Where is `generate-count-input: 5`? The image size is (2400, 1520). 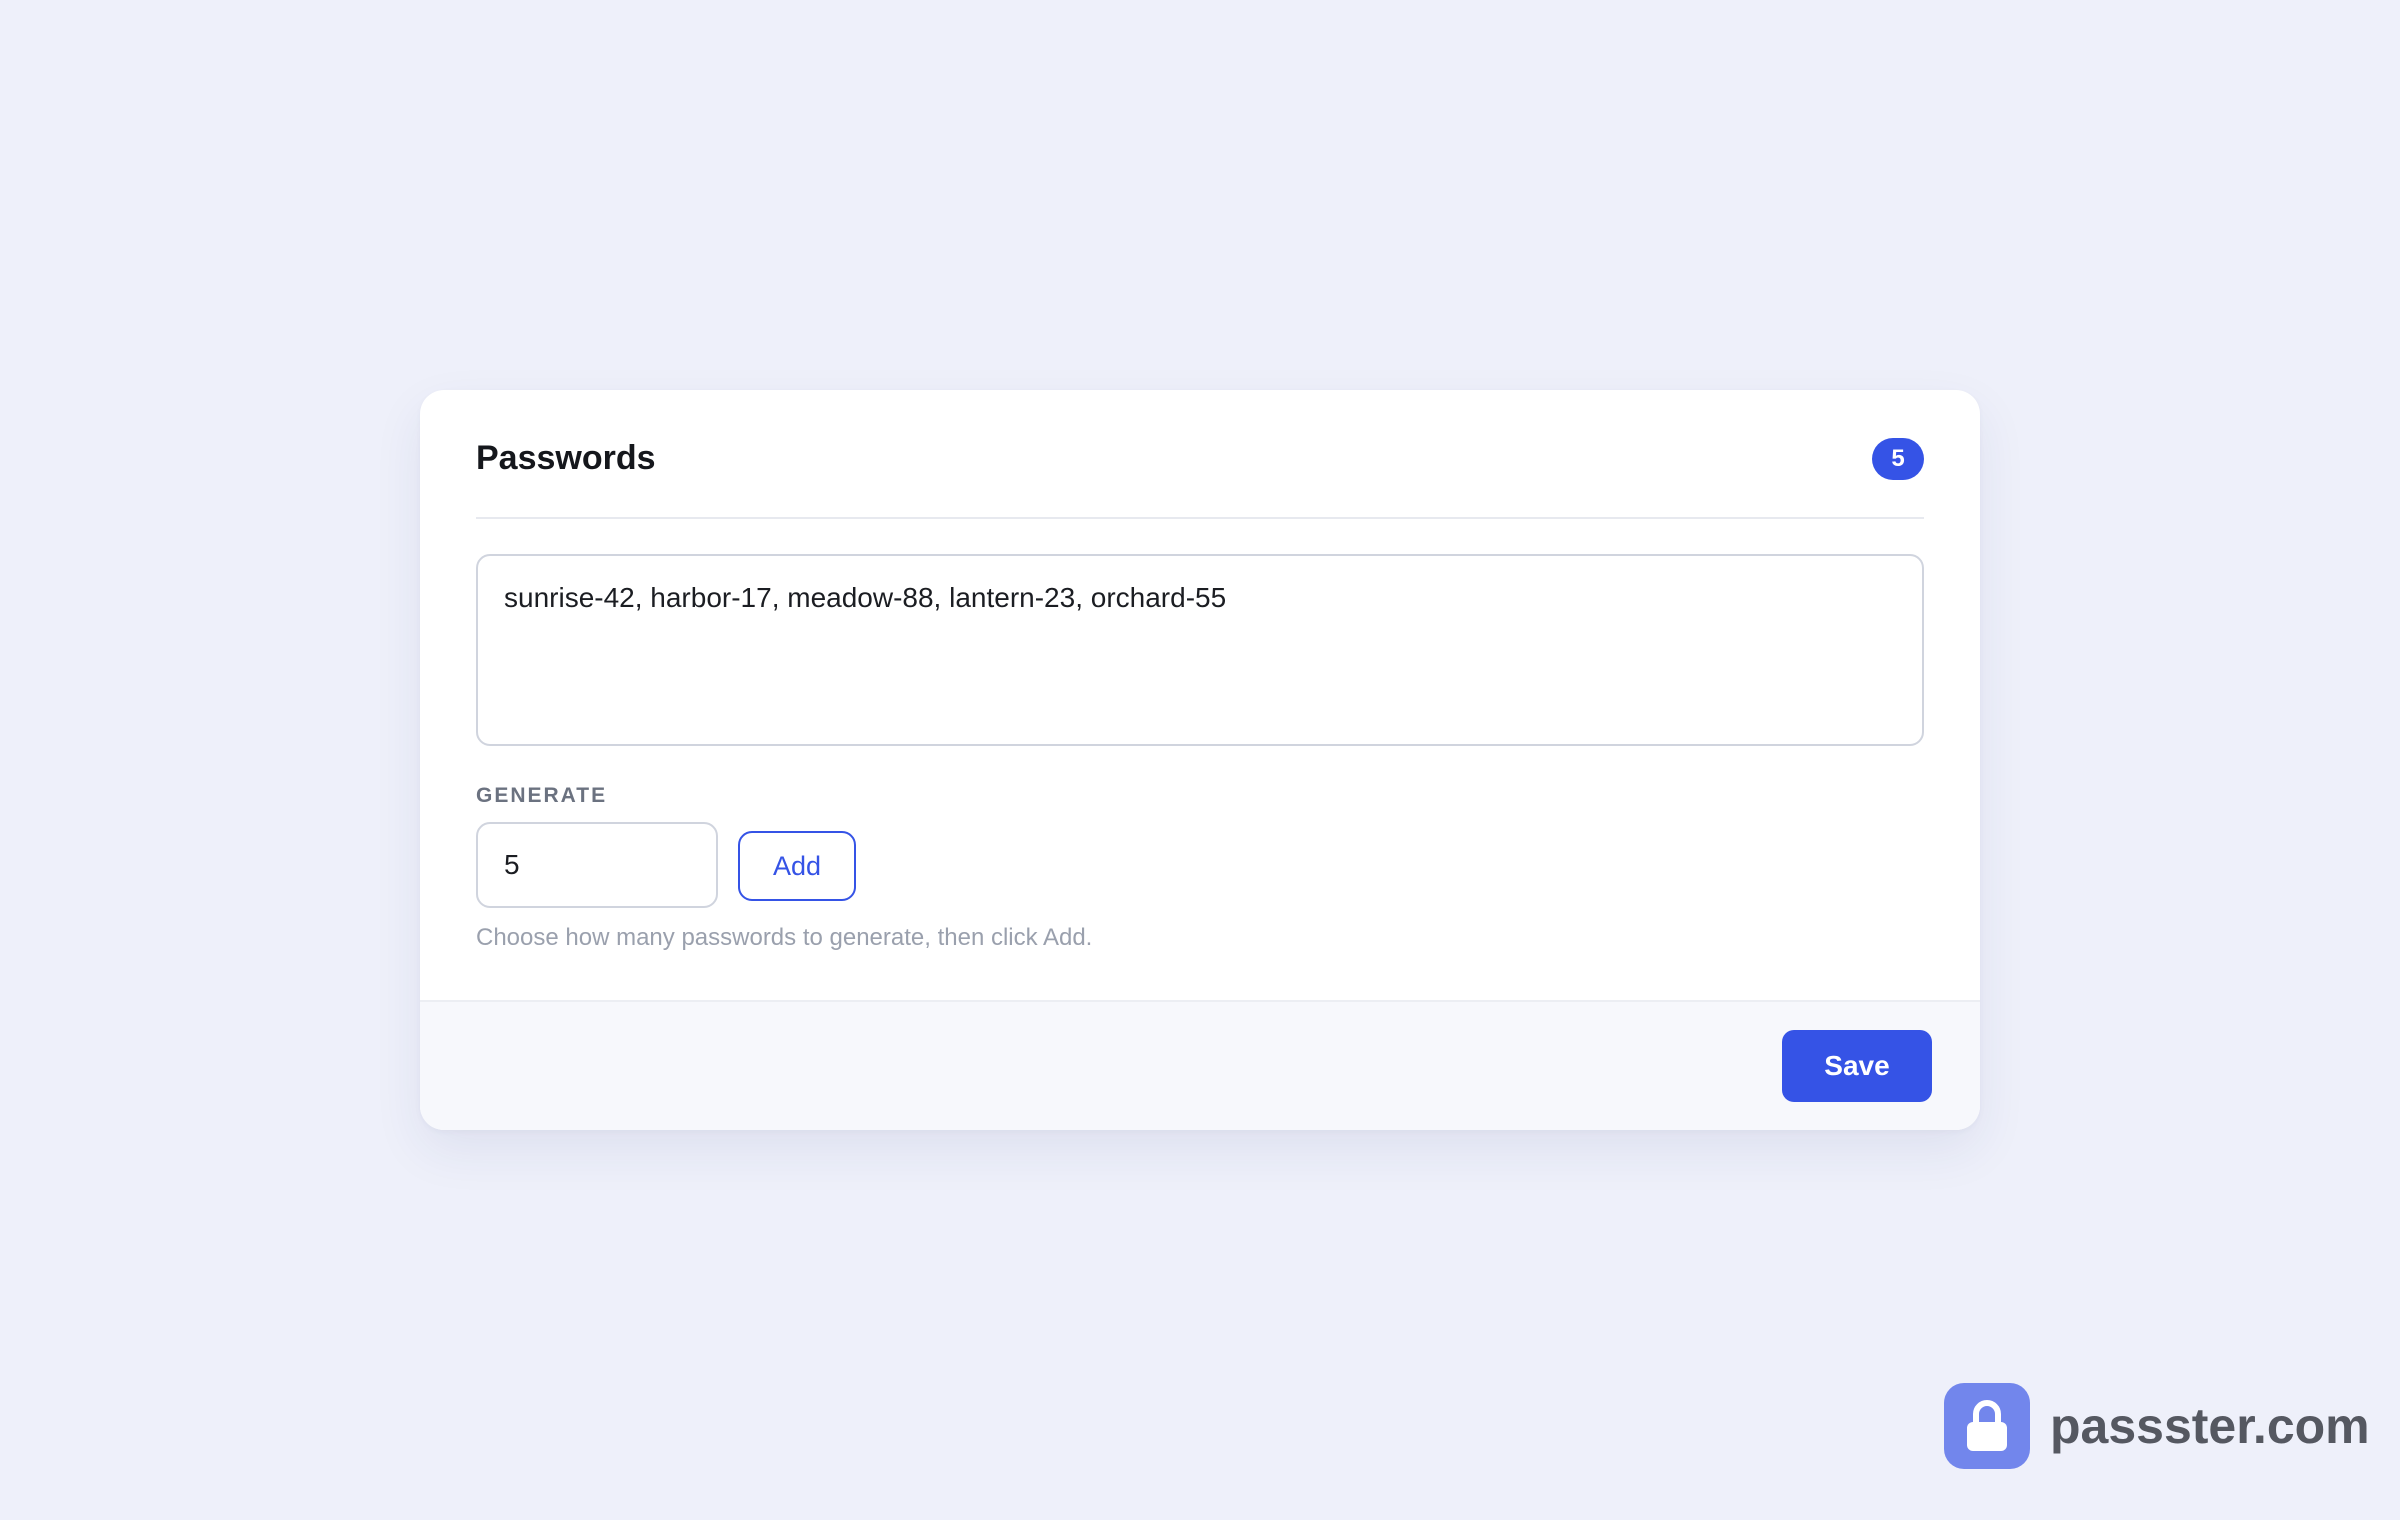 generate-count-input: 5 is located at coordinates (597, 865).